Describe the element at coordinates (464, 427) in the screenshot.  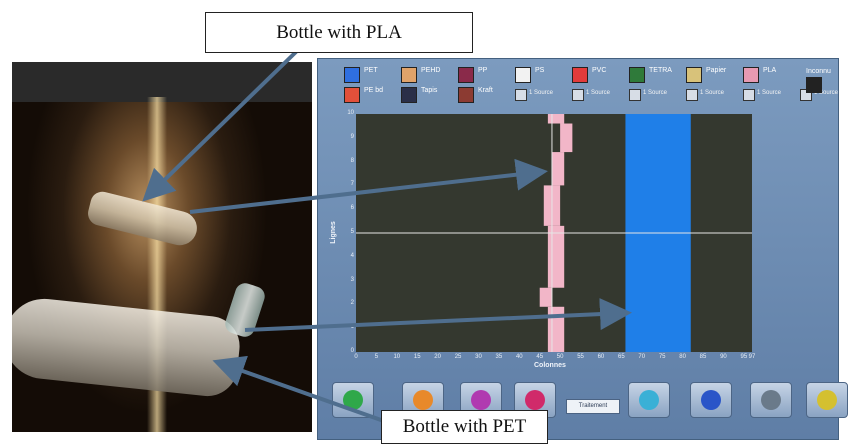
I see `callout-pet: Bottle with PET` at that location.